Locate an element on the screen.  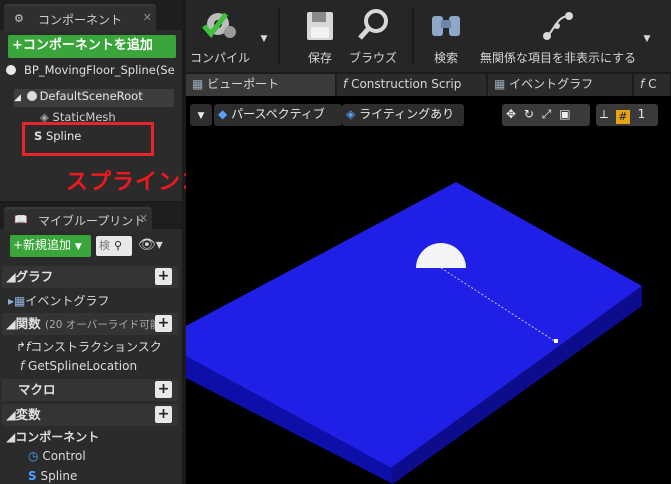
tab-label: Construction Scrip is located at coordinates (406, 84).